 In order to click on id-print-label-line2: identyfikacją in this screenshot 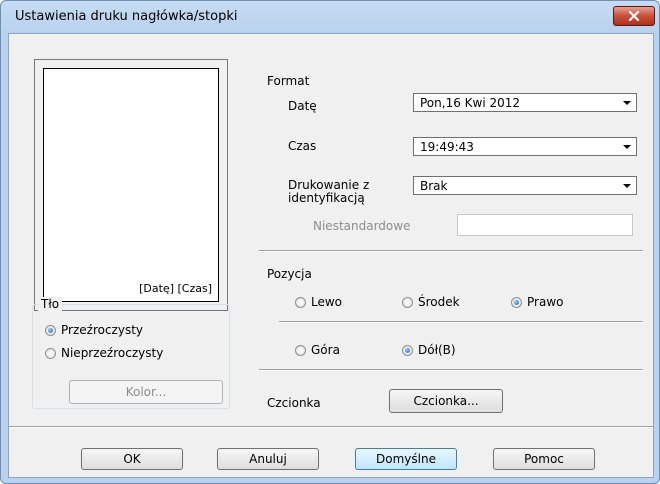, I will do `click(326, 198)`.